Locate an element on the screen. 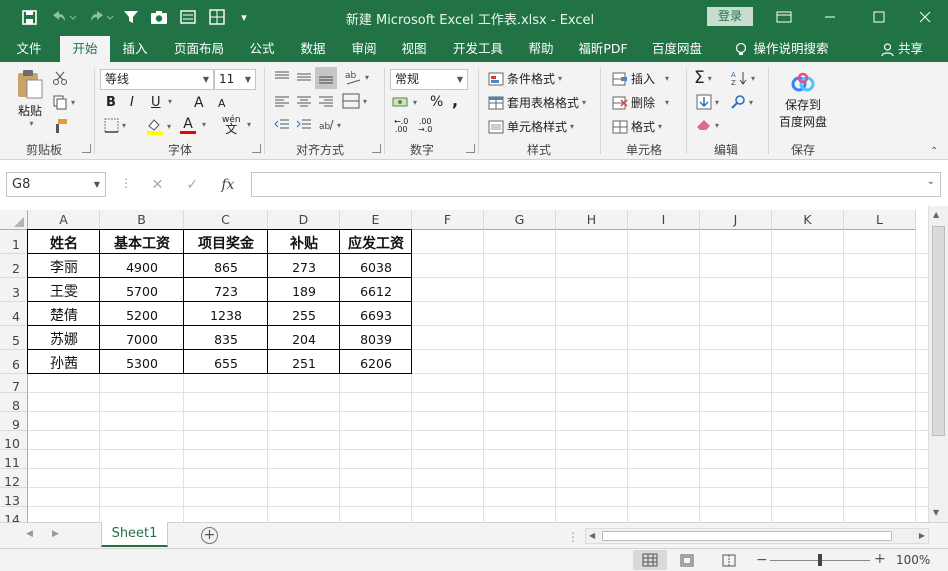 The height and width of the screenshot is (571, 948). table-header-cell: 姓名 is located at coordinates (64, 242).